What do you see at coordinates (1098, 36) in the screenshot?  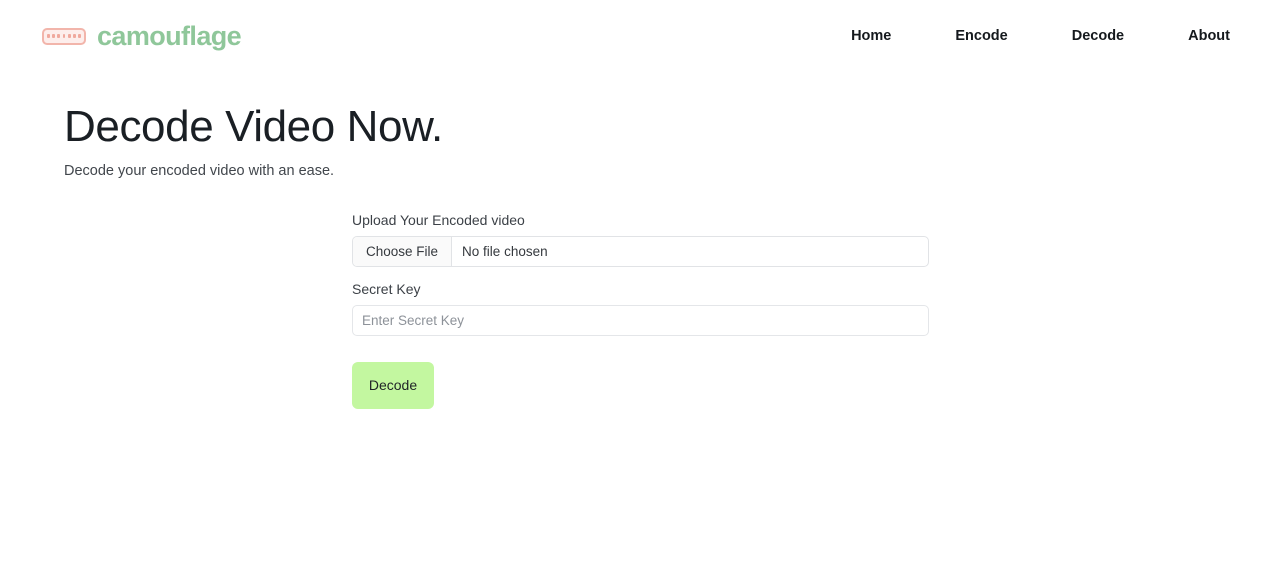 I see `nav-item-decode: Decode` at bounding box center [1098, 36].